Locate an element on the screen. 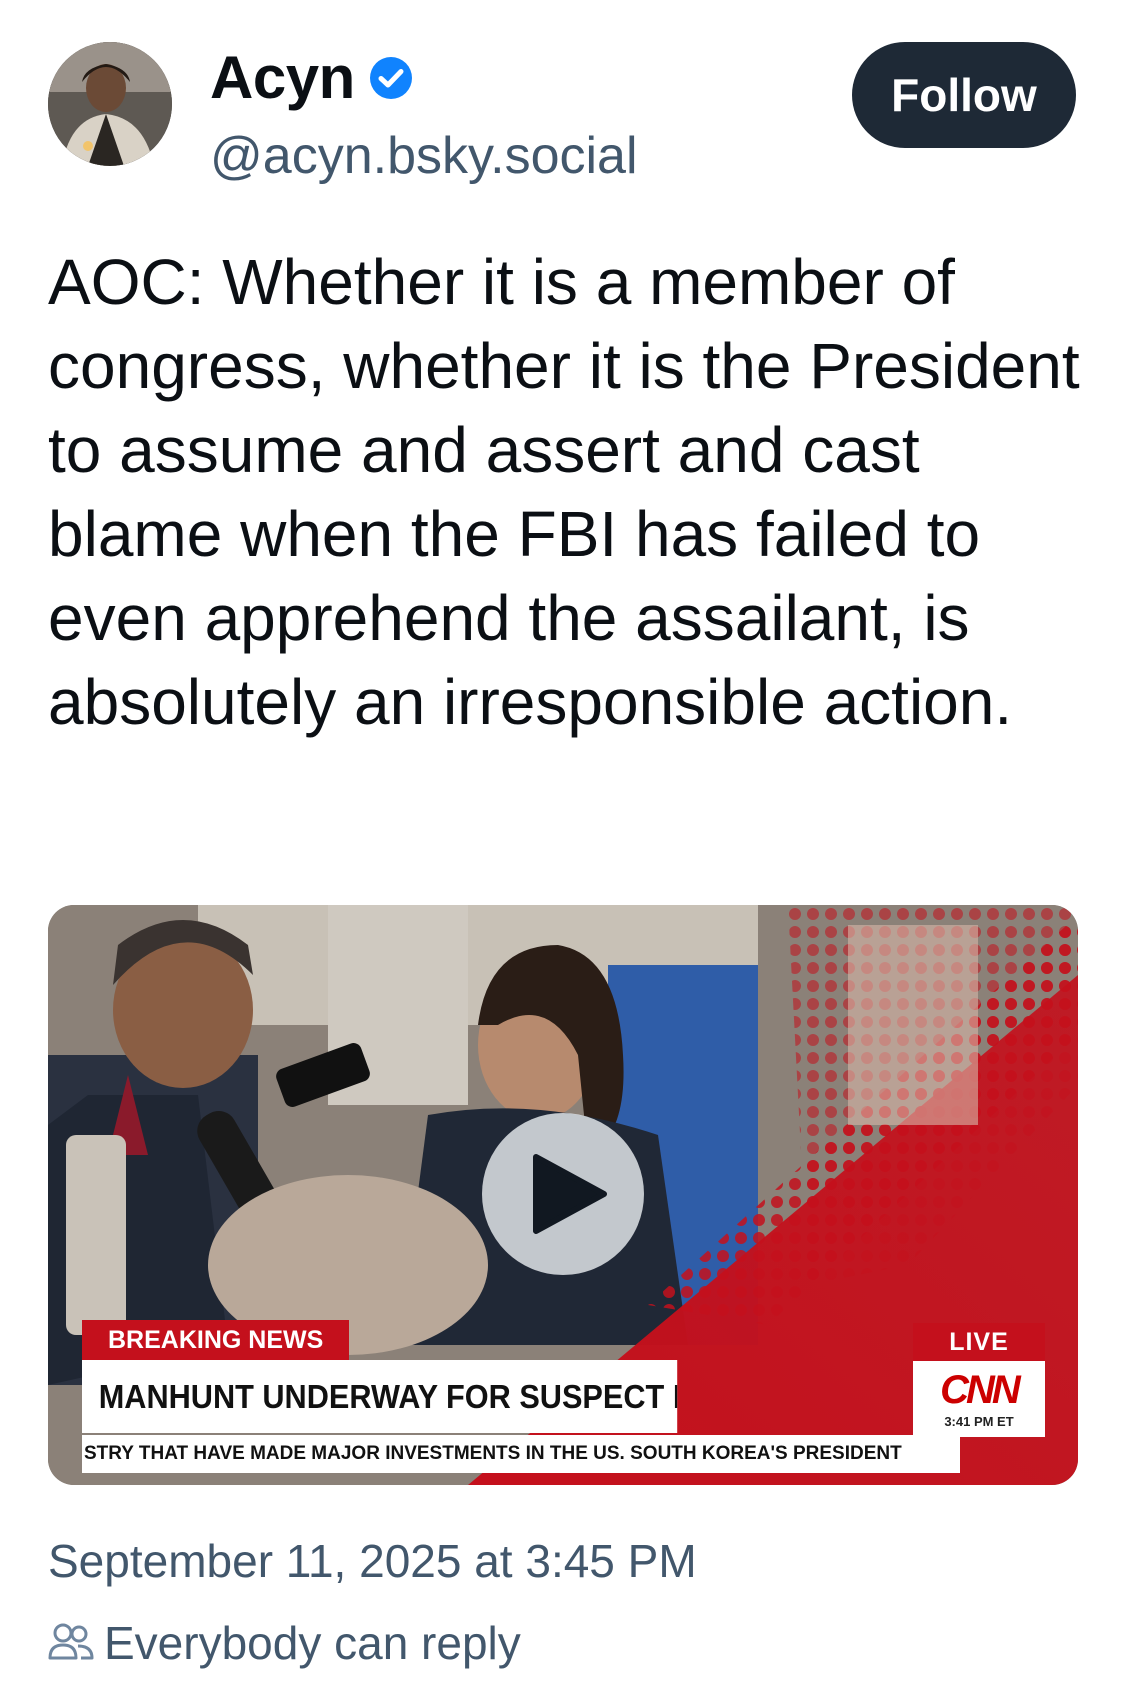  play-button is located at coordinates (563, 1194).